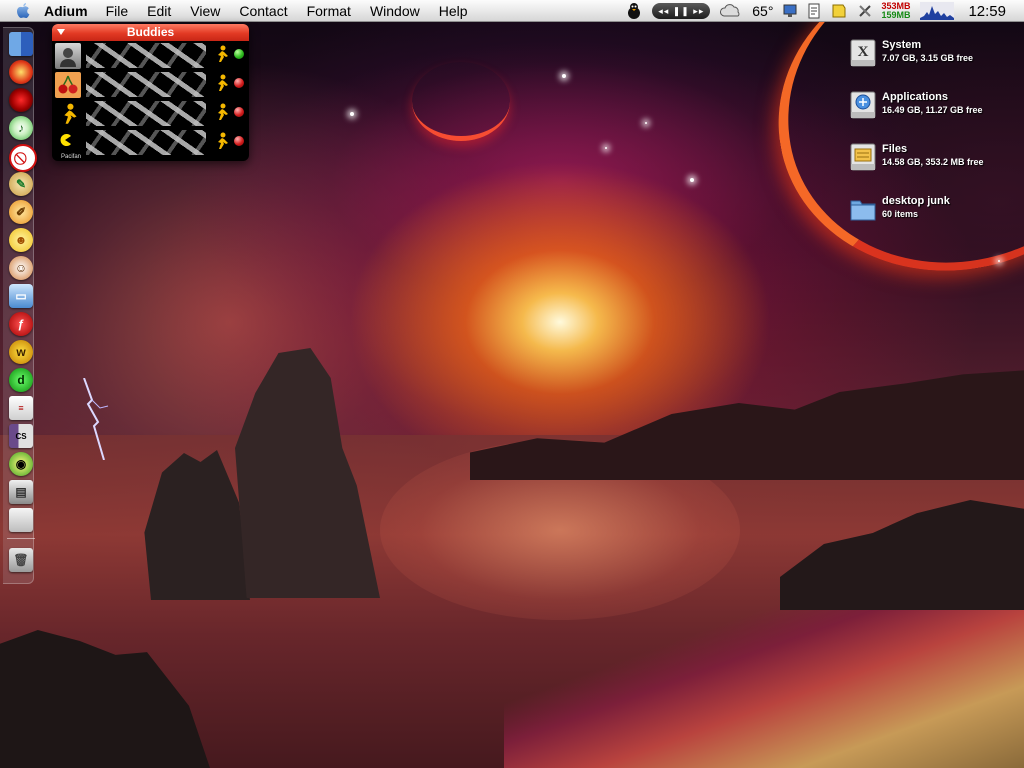 The image size is (1024, 768). Describe the element at coordinates (900, 214) in the screenshot. I see `desktop-item-info: 60 items` at that location.